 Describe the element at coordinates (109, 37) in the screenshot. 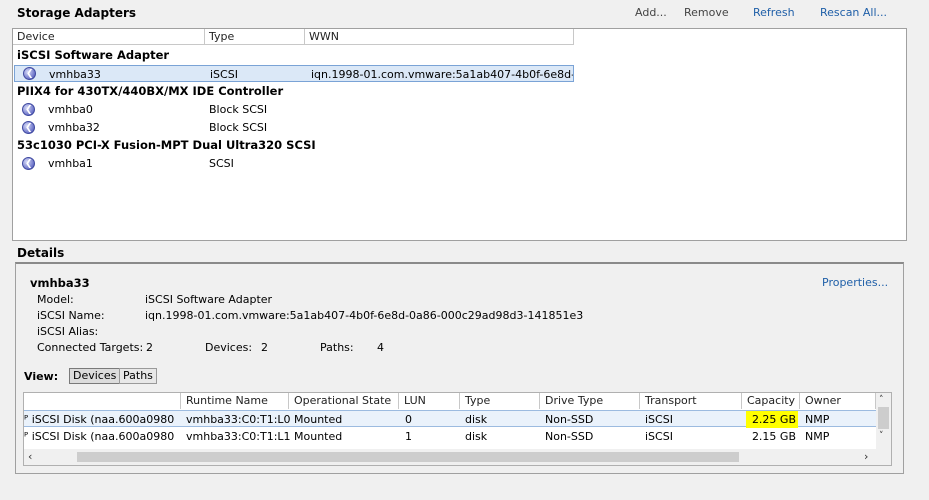

I see `column-header-device: Device` at that location.